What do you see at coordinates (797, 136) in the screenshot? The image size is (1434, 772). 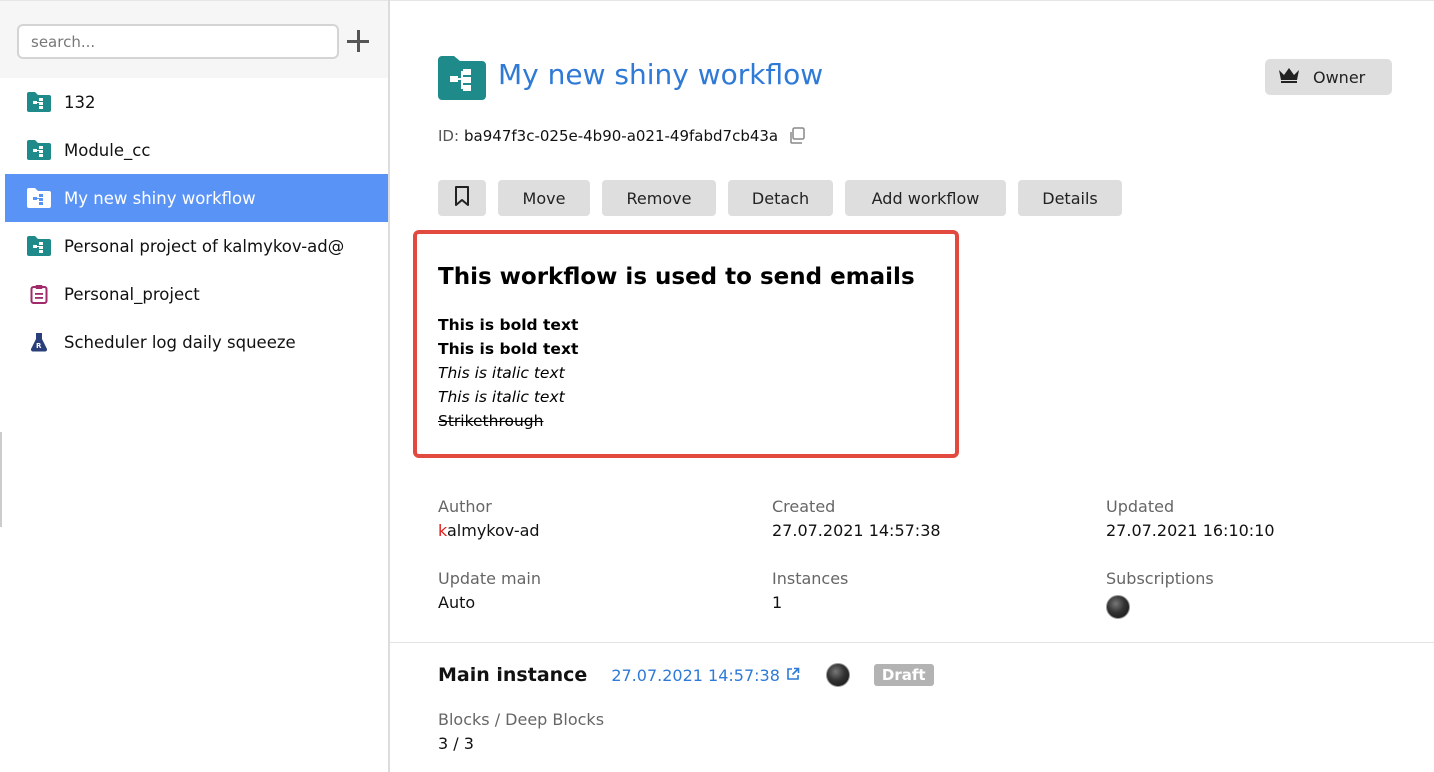 I see `copy-icon` at bounding box center [797, 136].